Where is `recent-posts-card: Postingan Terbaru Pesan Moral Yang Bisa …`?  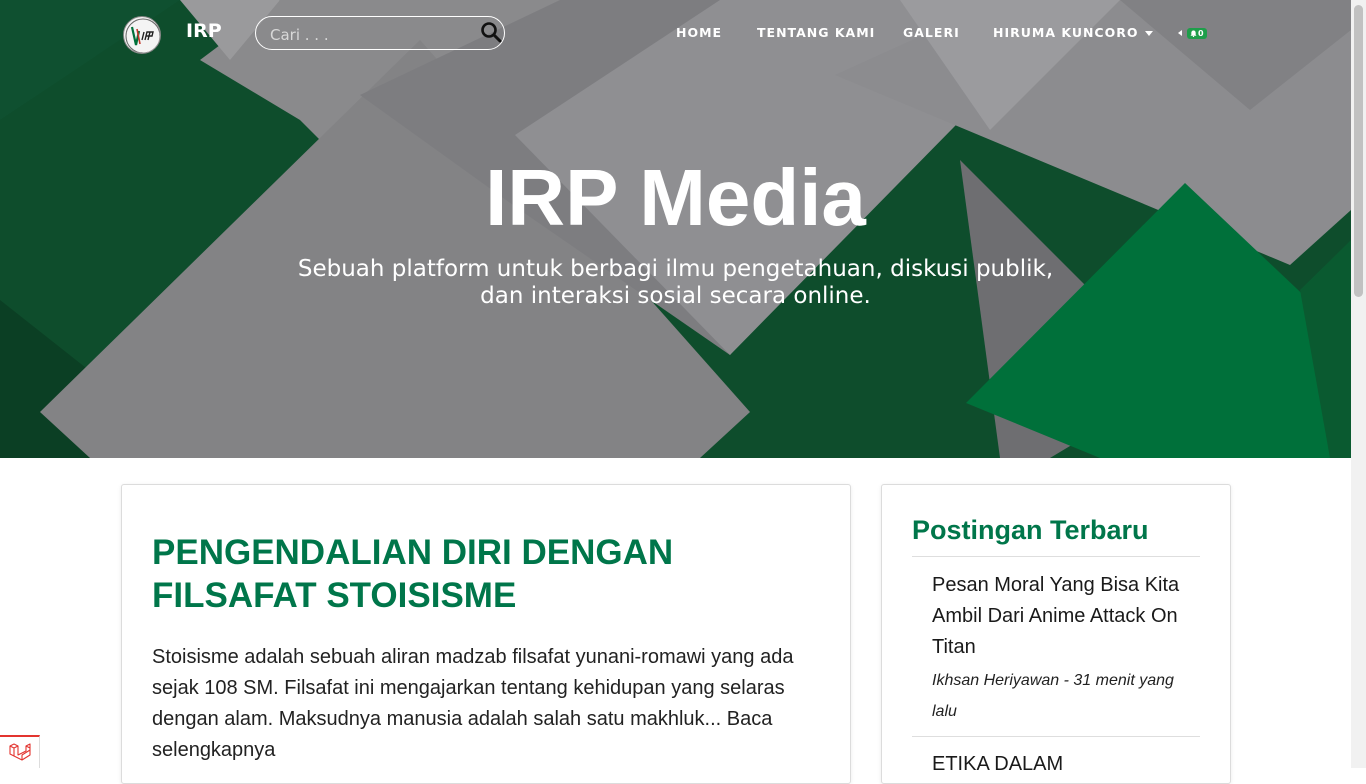
recent-posts-card: Postingan Terbaru Pesan Moral Yang Bisa … is located at coordinates (1056, 634).